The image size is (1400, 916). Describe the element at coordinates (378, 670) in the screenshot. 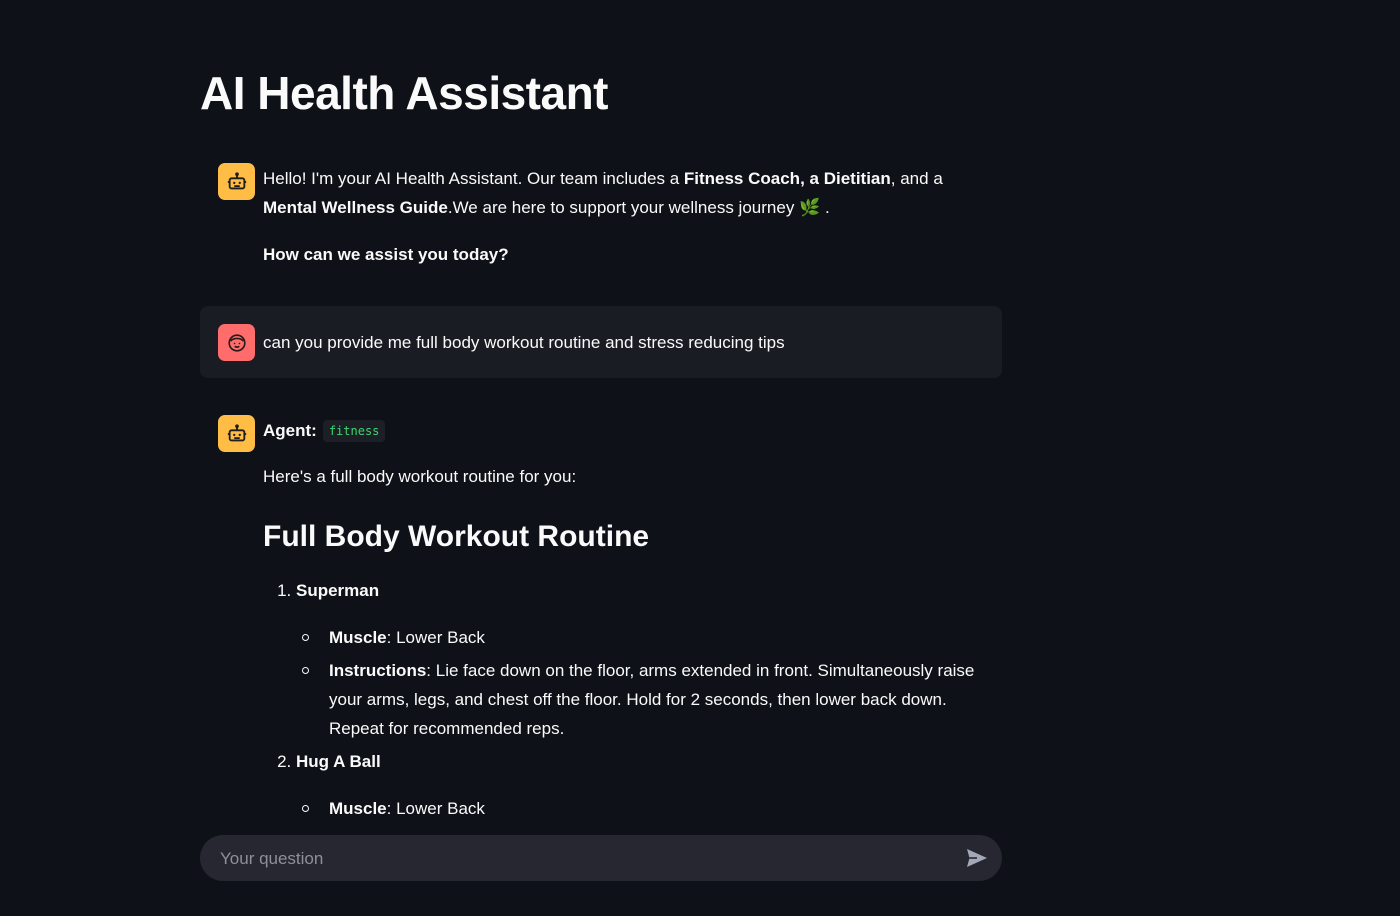

I see `detail-label: Instructions` at that location.